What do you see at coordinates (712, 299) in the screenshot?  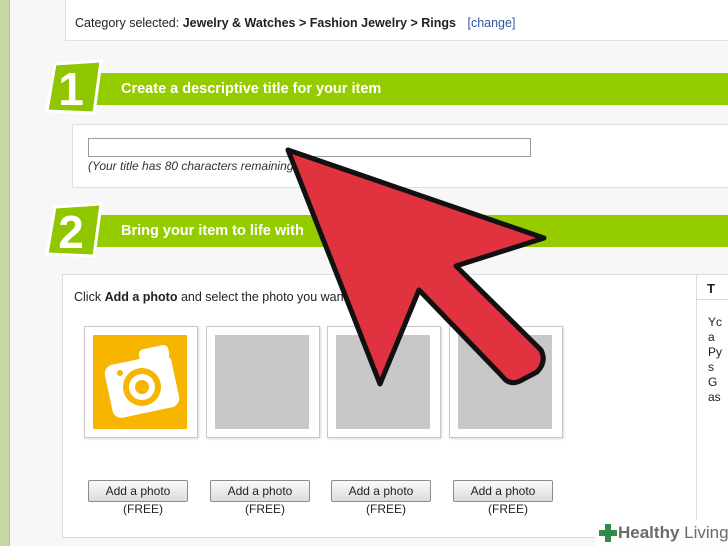 I see `side-panel-divider` at bounding box center [712, 299].